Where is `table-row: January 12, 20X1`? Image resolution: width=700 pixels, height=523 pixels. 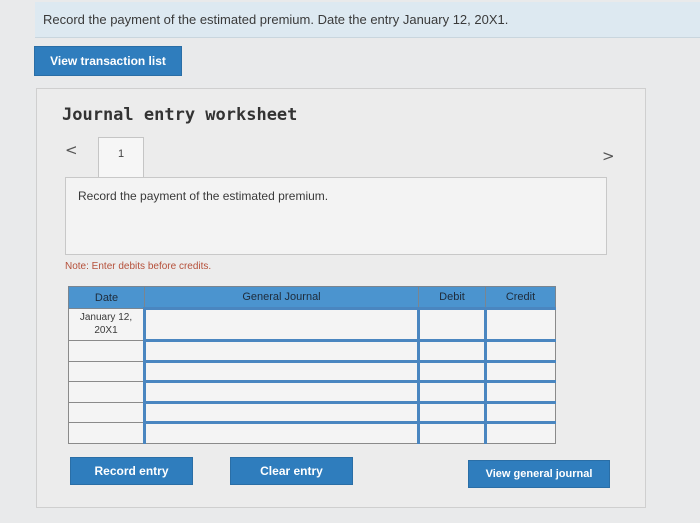 table-row: January 12, 20X1 is located at coordinates (312, 324).